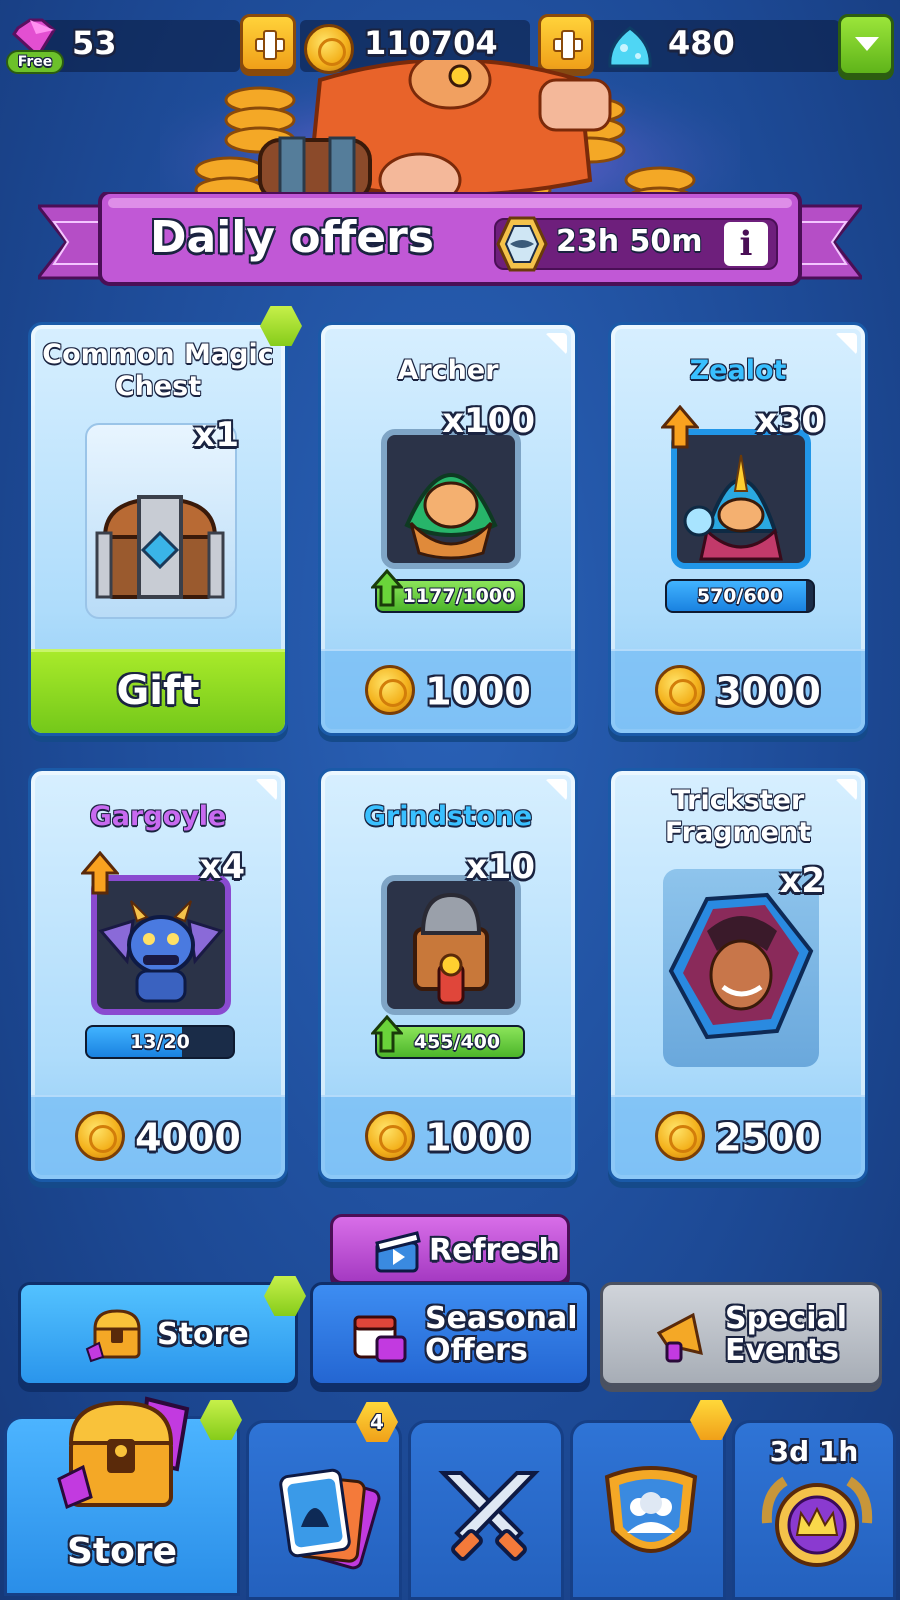 This screenshot has width=900, height=1600. What do you see at coordinates (866, 45) in the screenshot?
I see `menu-dropdown-button` at bounding box center [866, 45].